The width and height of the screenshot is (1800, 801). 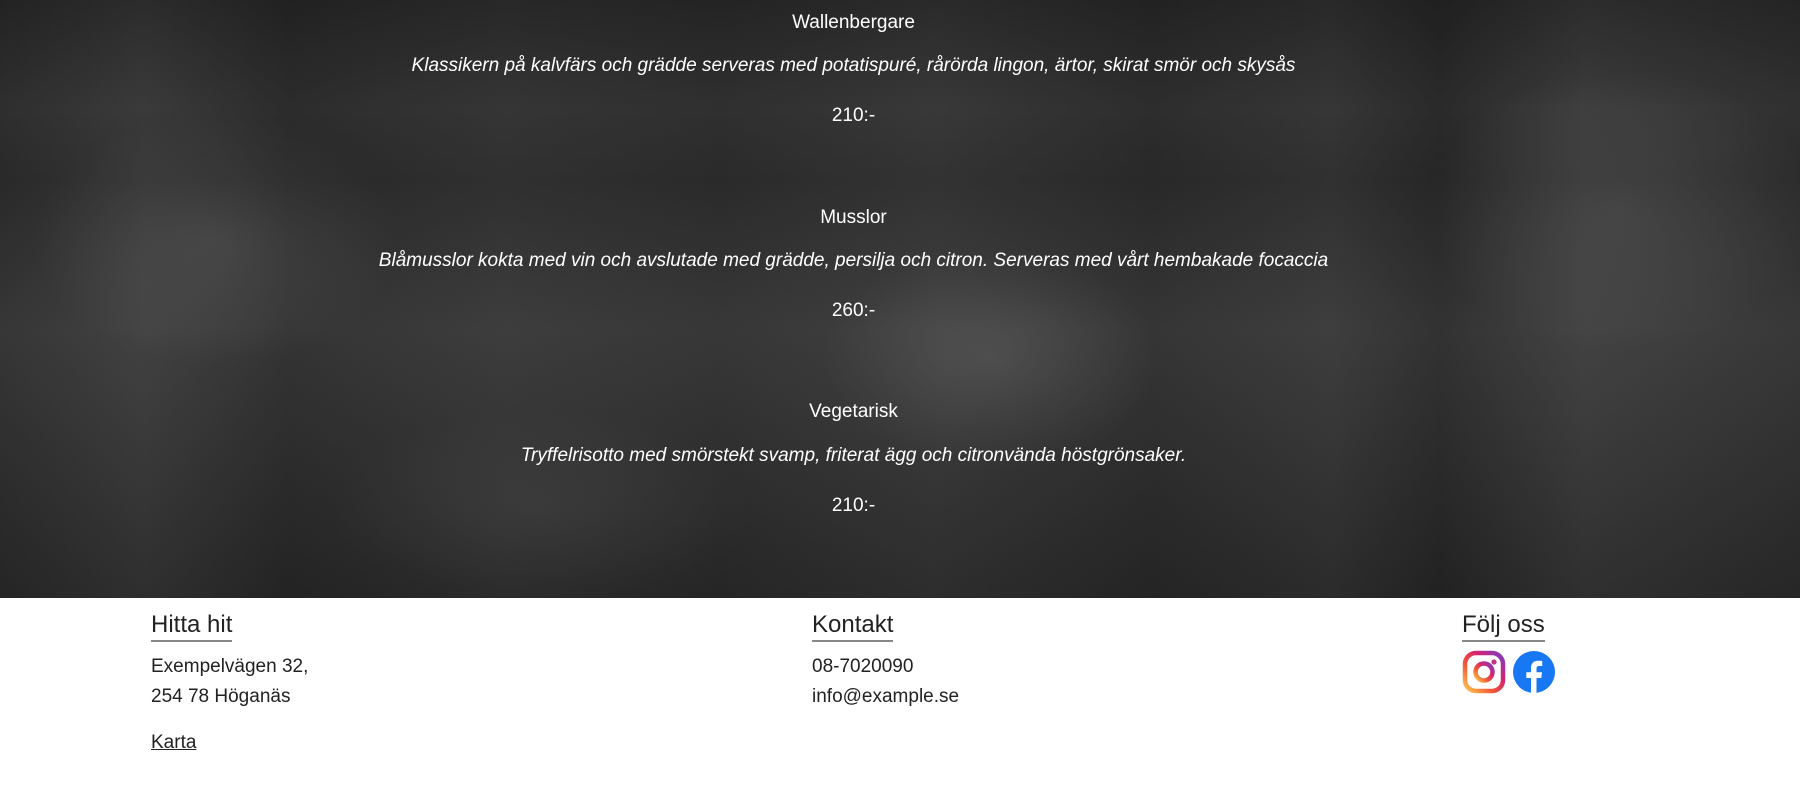 What do you see at coordinates (1503, 626) in the screenshot?
I see `follow-title: Följ oss` at bounding box center [1503, 626].